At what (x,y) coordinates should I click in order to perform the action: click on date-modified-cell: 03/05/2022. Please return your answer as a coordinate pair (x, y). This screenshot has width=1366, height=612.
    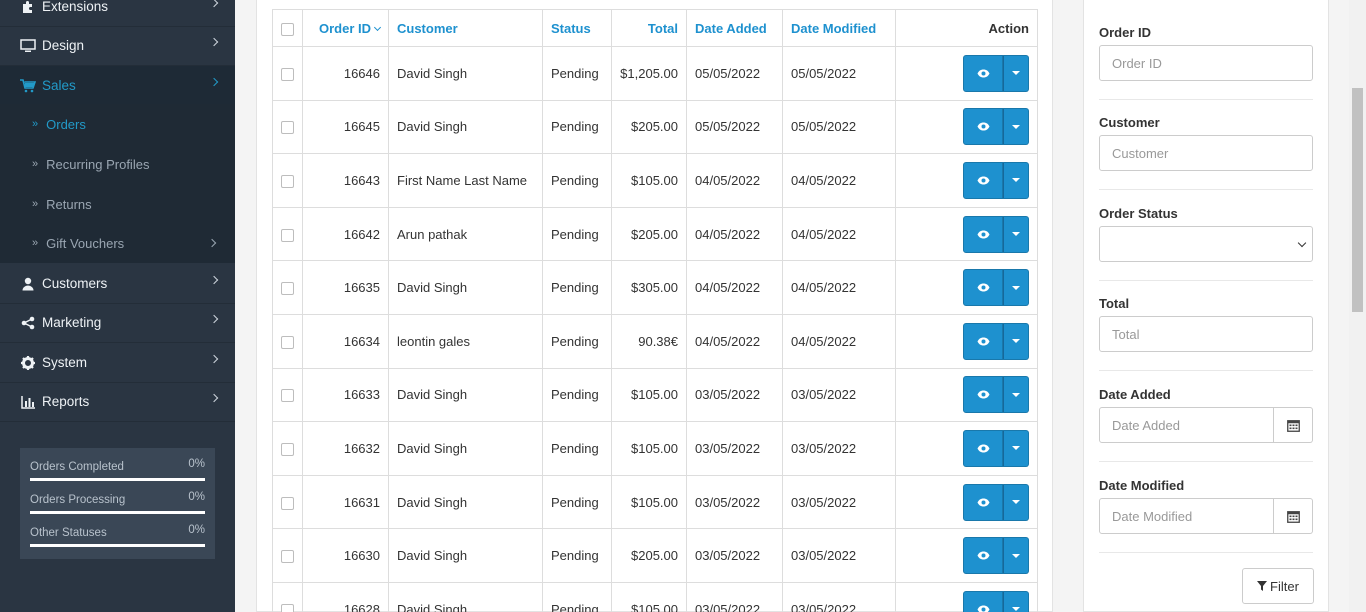
    Looking at the image, I should click on (839, 448).